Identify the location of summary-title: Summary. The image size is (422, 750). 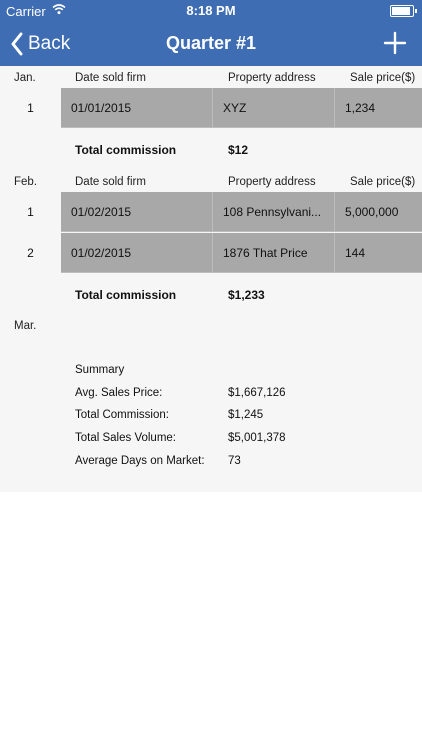
(100, 370).